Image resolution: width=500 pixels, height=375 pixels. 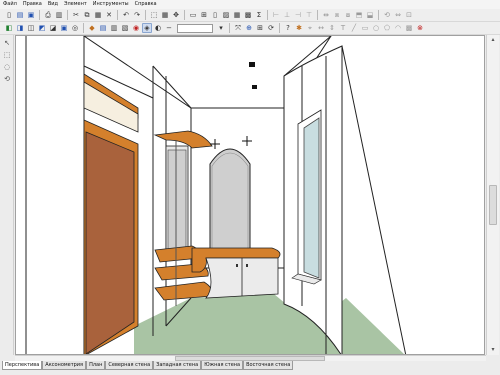 I want to click on fly-icon: ▣, so click(x=64, y=28).